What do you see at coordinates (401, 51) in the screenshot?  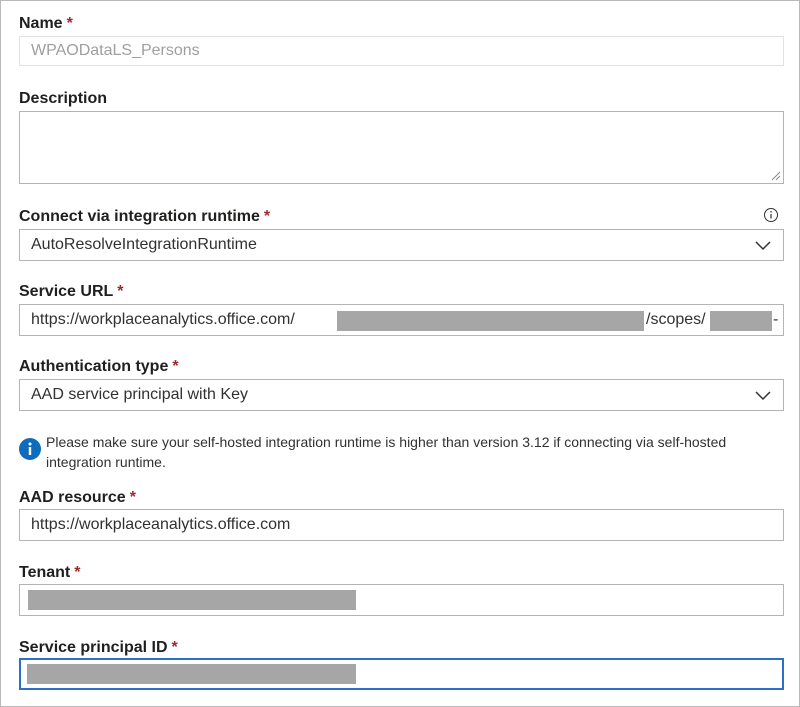 I see `name-field: WPAODataLS_Persons` at bounding box center [401, 51].